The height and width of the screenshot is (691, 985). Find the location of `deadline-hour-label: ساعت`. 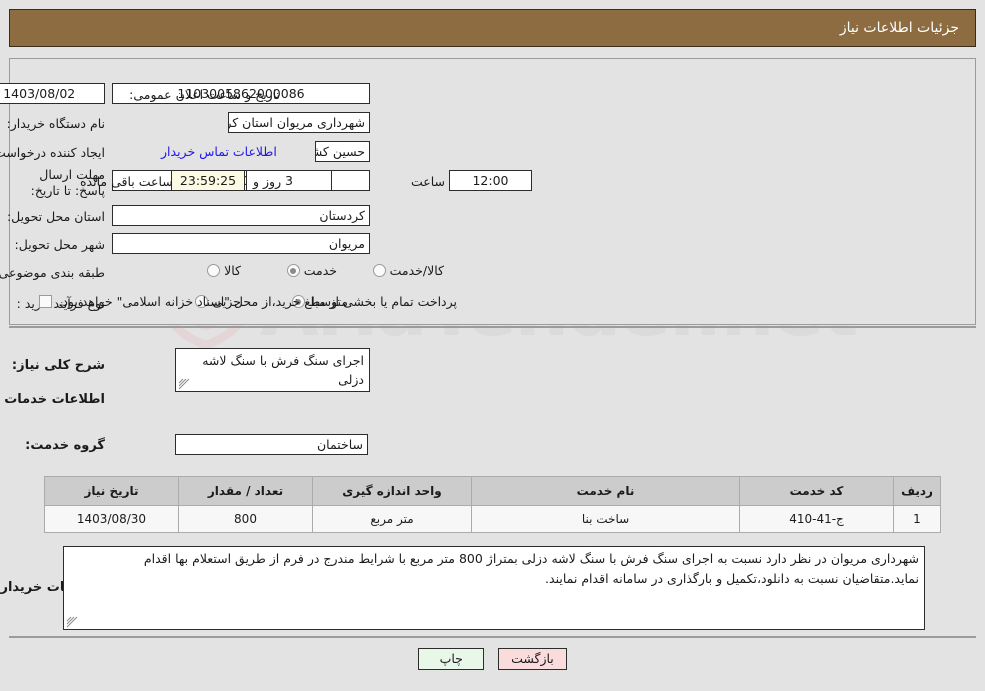

deadline-hour-label: ساعت is located at coordinates (427, 181).